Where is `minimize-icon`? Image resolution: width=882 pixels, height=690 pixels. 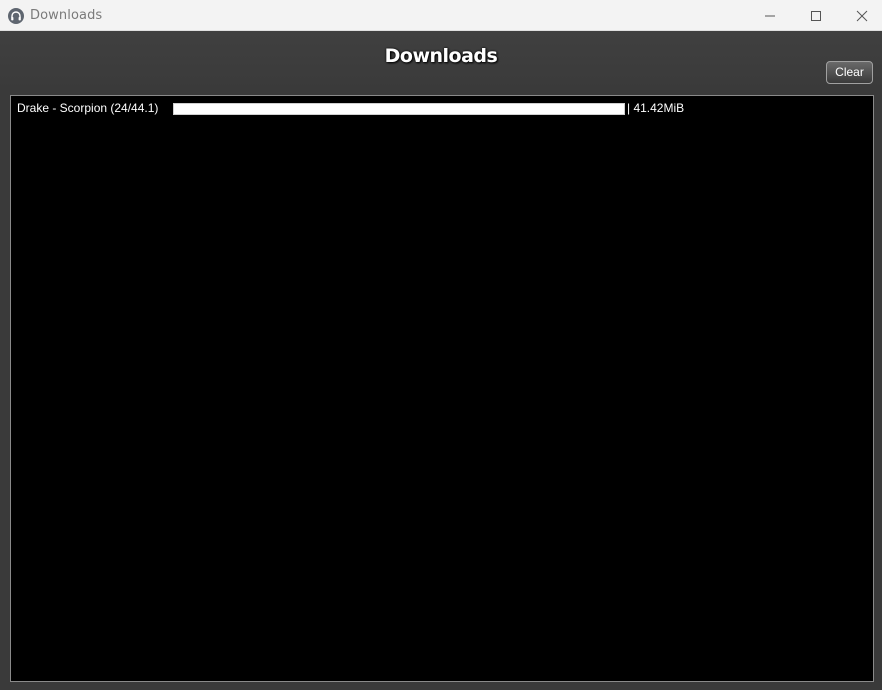 minimize-icon is located at coordinates (770, 15).